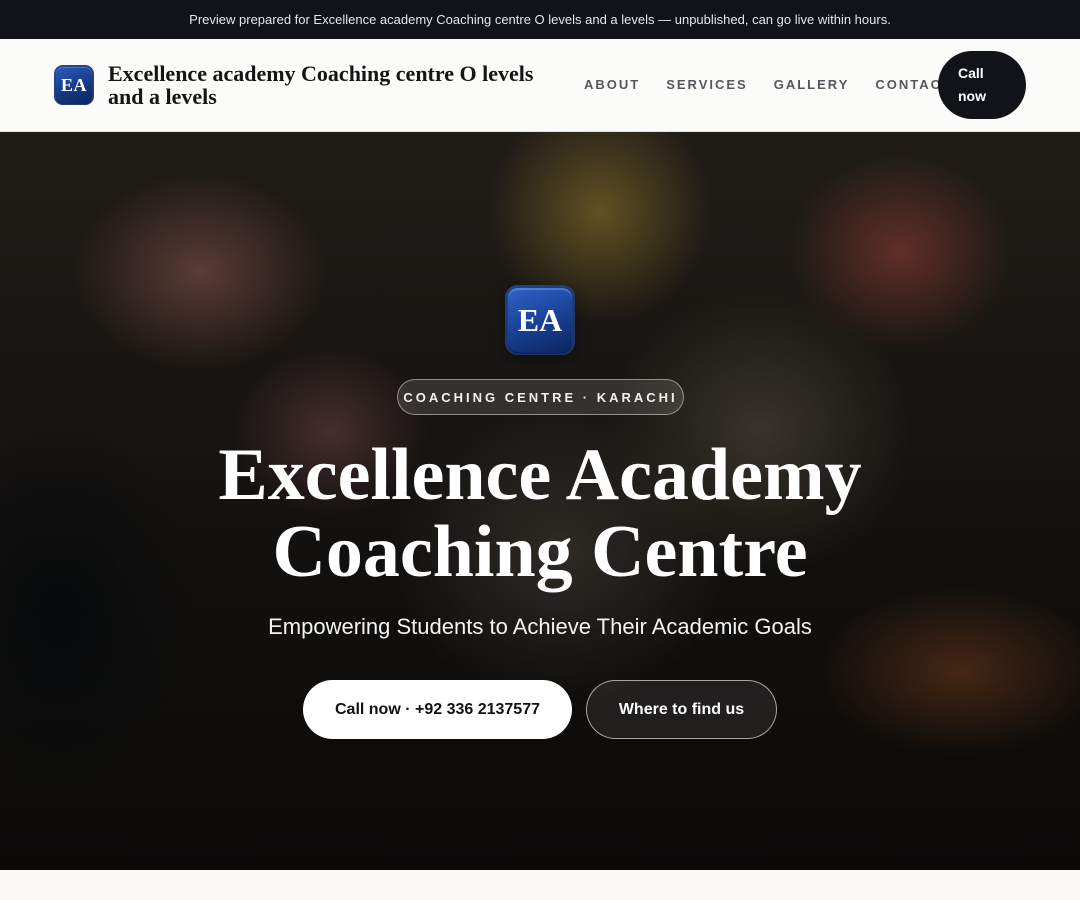  I want to click on header-call-button: Call now, so click(982, 85).